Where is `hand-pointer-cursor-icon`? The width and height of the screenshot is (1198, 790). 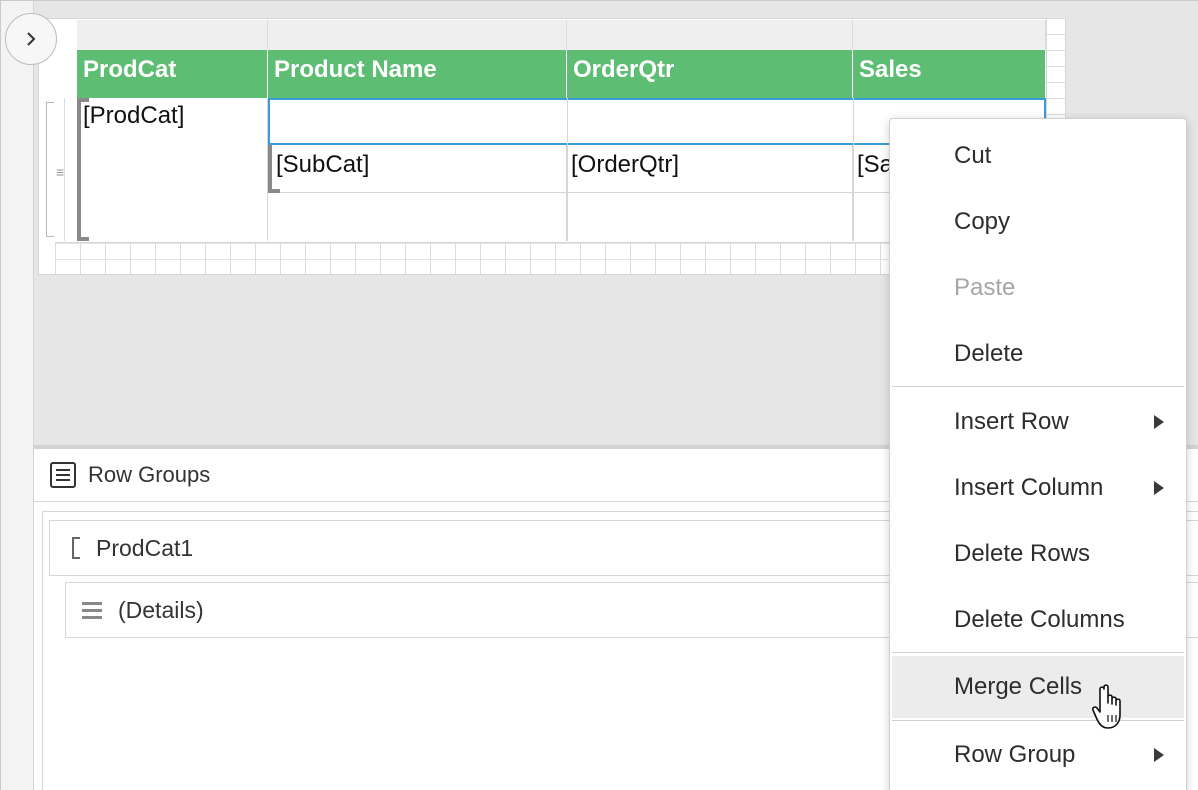
hand-pointer-cursor-icon is located at coordinates (1106, 706).